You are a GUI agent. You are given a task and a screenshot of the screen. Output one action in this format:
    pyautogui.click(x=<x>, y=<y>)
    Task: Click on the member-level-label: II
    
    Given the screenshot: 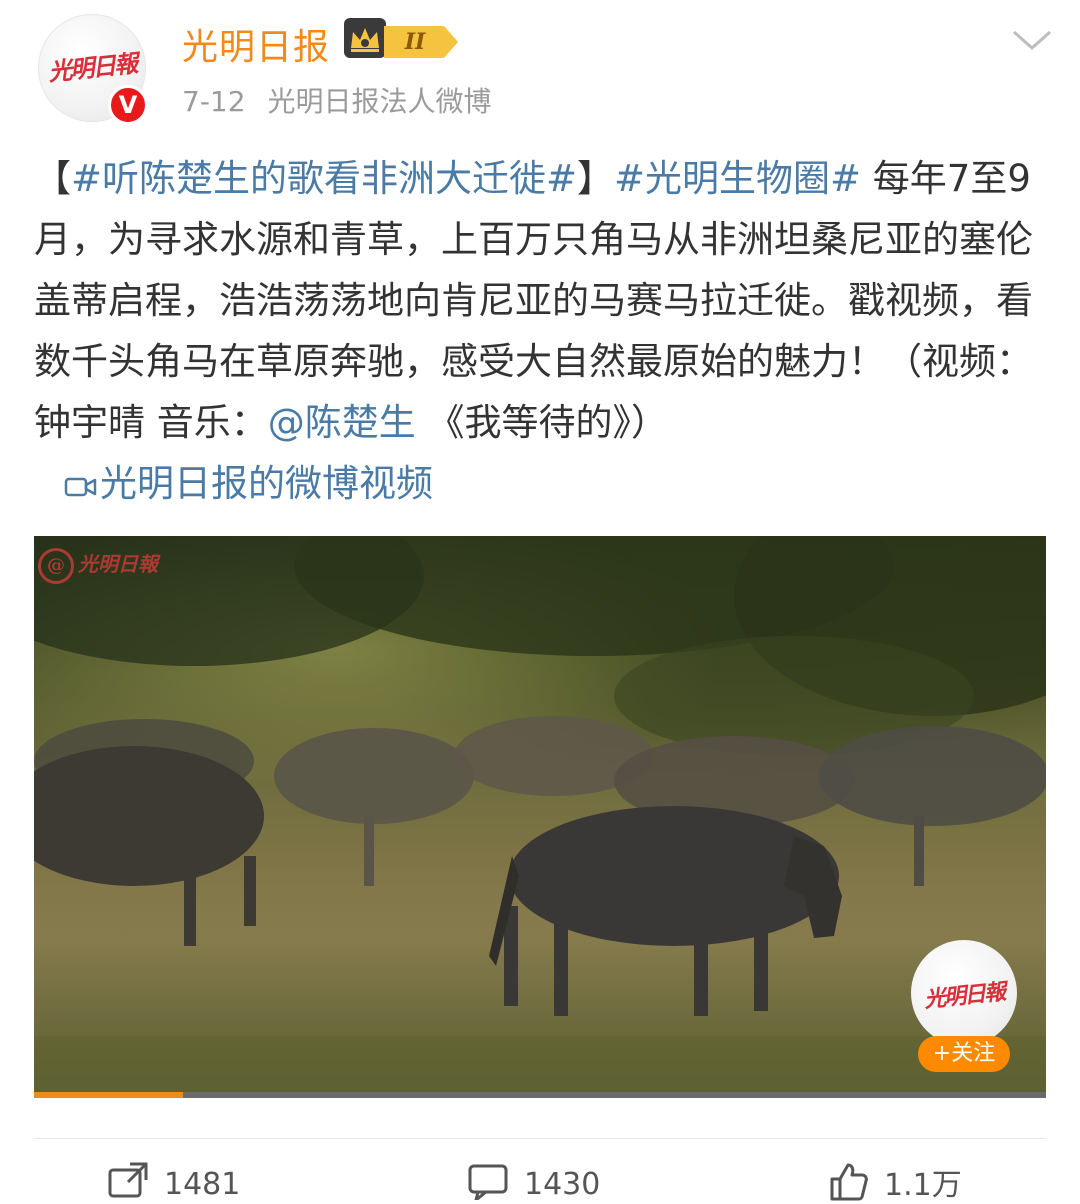 What is the action you would take?
    pyautogui.click(x=415, y=42)
    